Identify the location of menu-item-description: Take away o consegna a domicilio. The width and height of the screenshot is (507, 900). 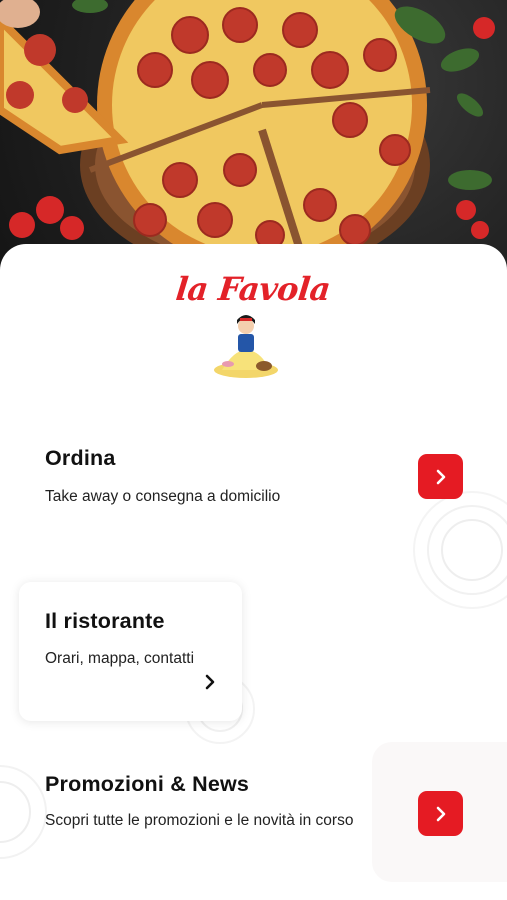
(163, 496).